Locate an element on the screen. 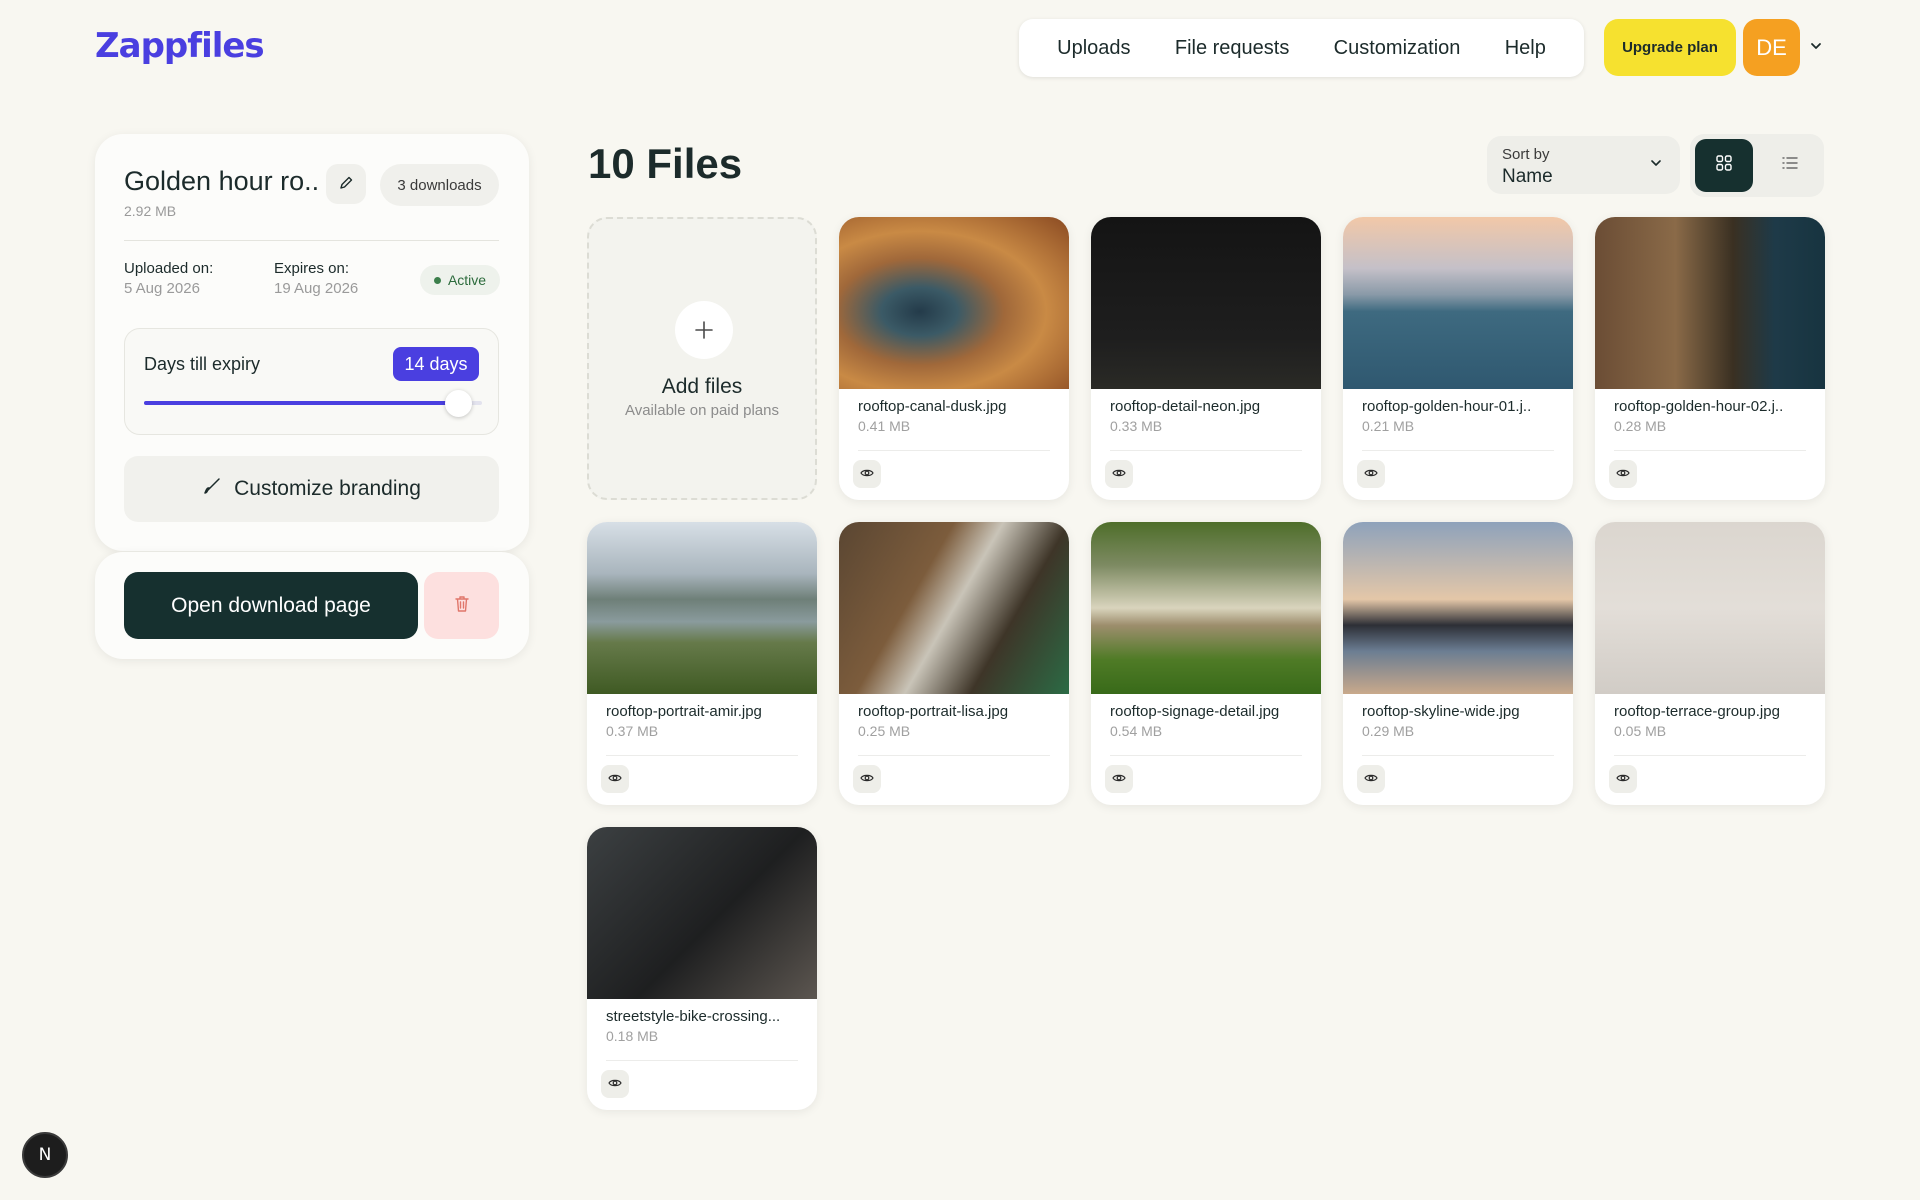 This screenshot has width=1920, height=1200. file-card: rooftop-detail-neon.jpg 0.33 MB is located at coordinates (1206, 358).